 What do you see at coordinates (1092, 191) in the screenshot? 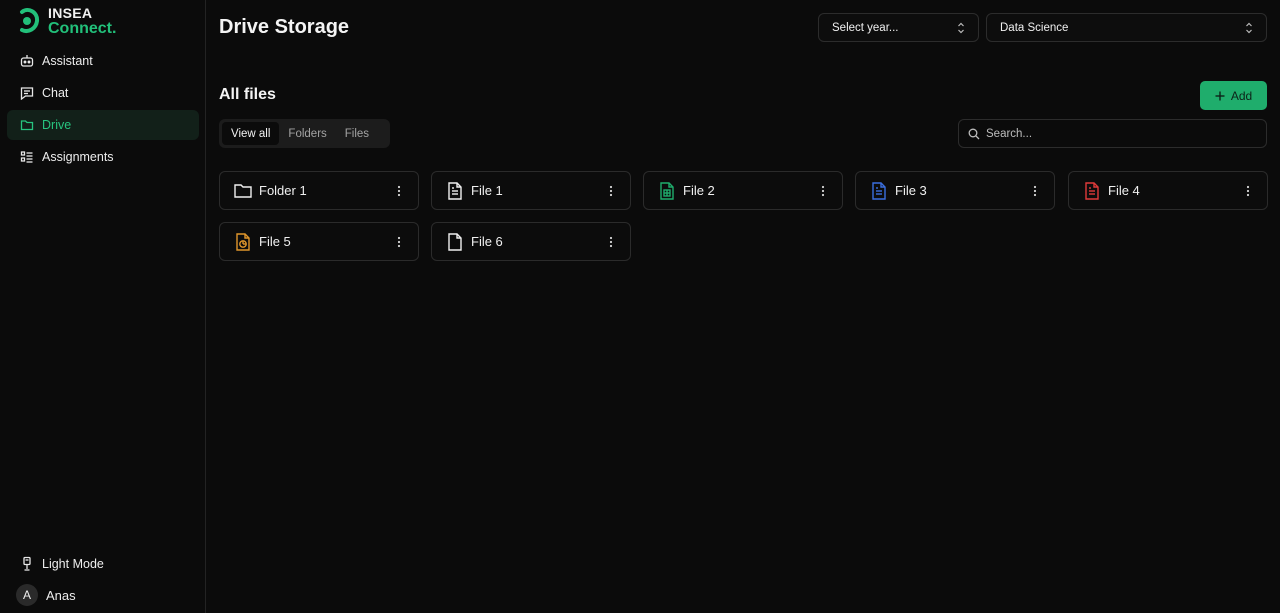
I see `pdf-document-icon` at bounding box center [1092, 191].